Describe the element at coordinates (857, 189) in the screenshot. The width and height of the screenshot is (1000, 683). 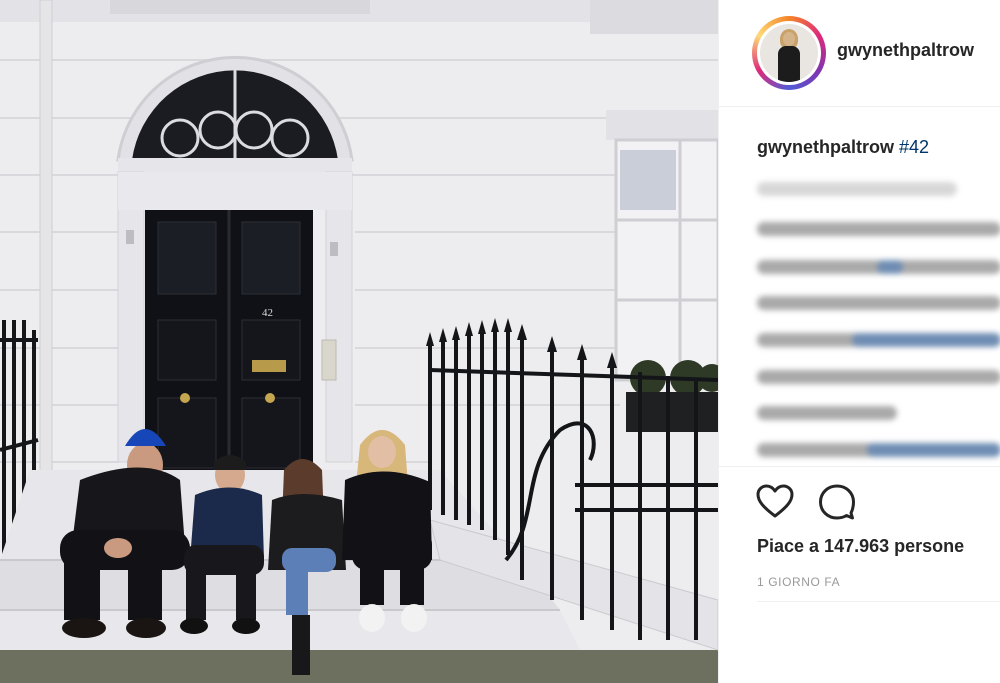
I see `load-more-comments` at that location.